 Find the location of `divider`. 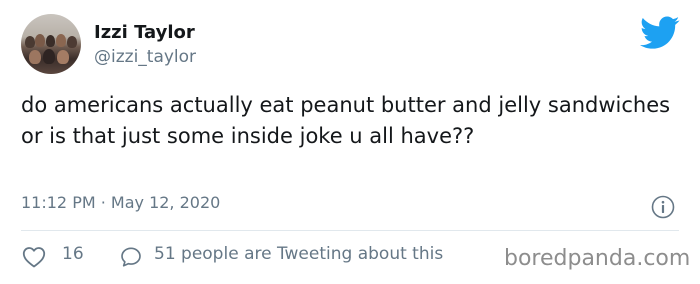

divider is located at coordinates (350, 230).